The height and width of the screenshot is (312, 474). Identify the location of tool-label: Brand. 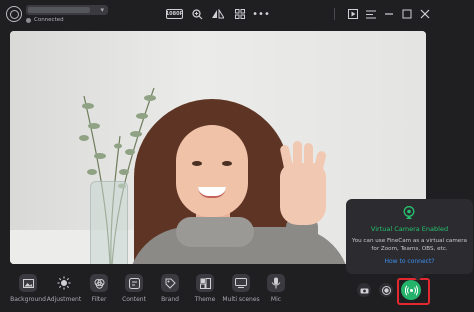
(170, 299).